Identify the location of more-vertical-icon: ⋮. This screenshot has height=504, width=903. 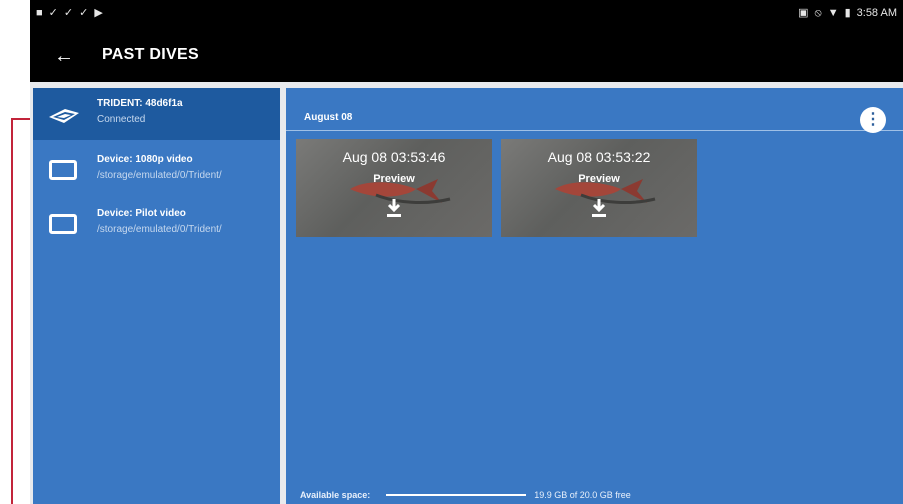
(873, 119).